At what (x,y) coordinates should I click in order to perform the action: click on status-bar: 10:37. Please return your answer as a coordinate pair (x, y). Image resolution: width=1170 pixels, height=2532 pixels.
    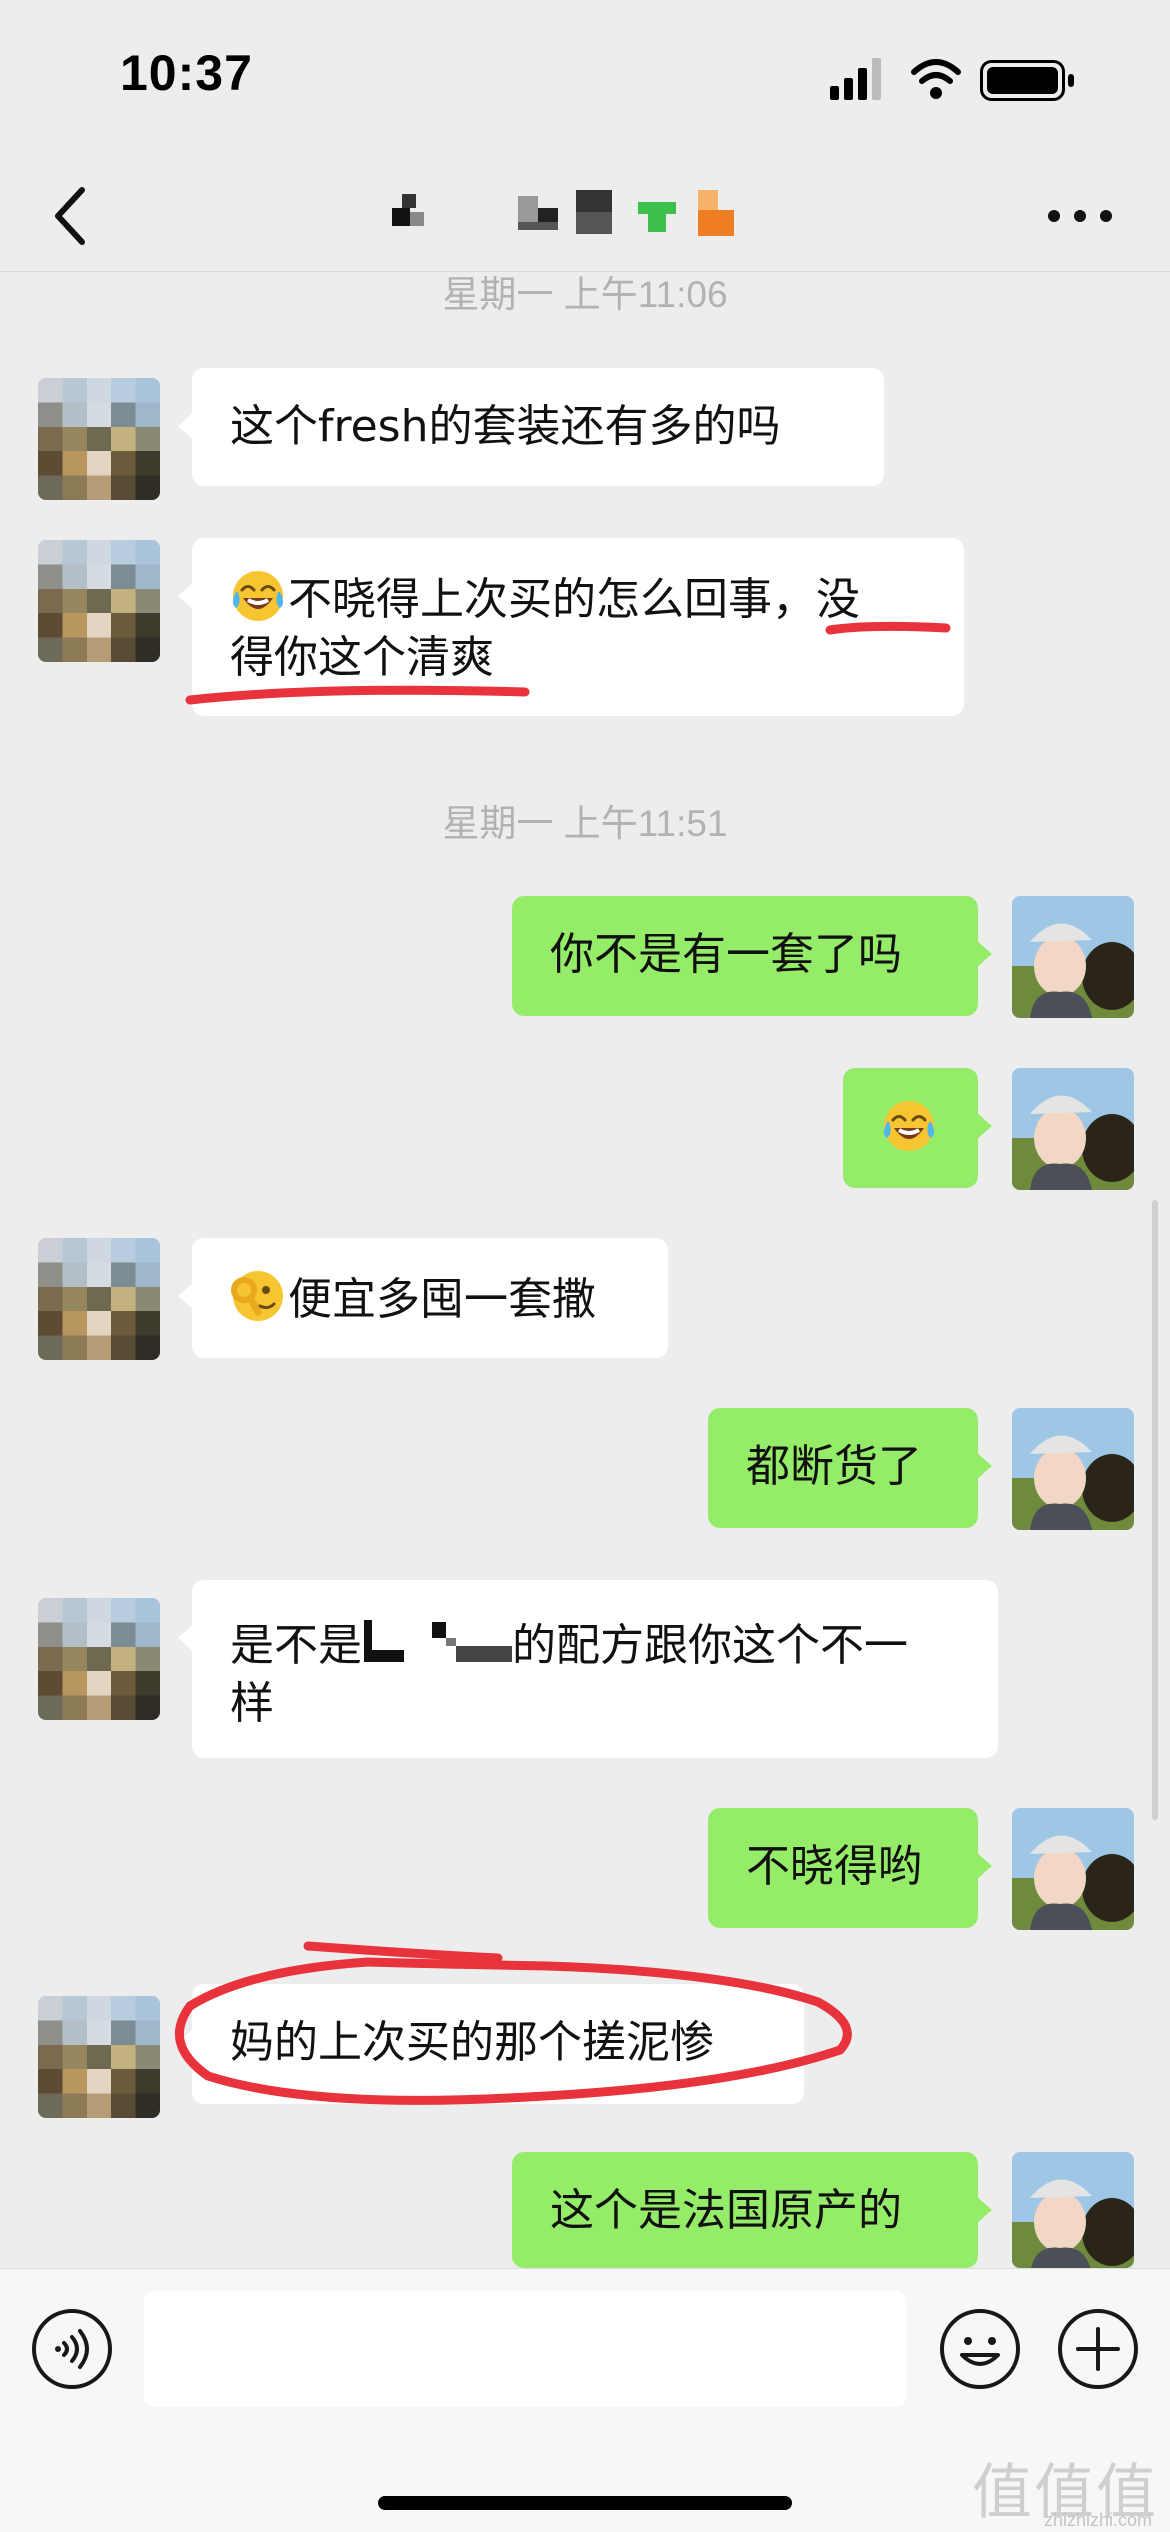
    Looking at the image, I should click on (585, 80).